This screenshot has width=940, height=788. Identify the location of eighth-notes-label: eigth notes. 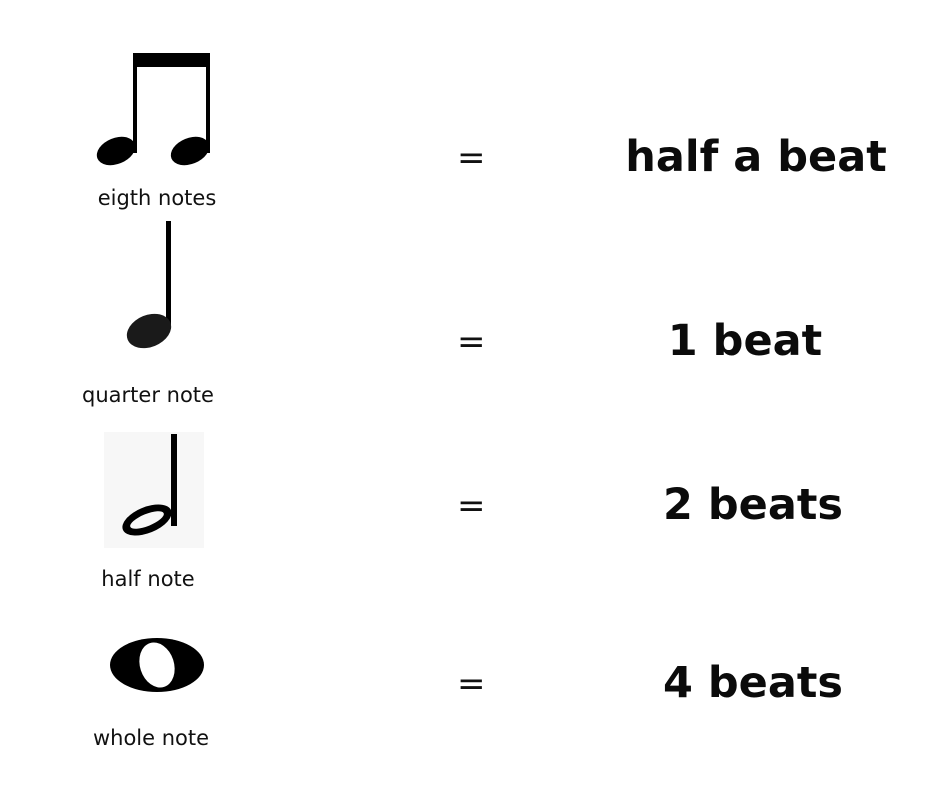
(157, 198).